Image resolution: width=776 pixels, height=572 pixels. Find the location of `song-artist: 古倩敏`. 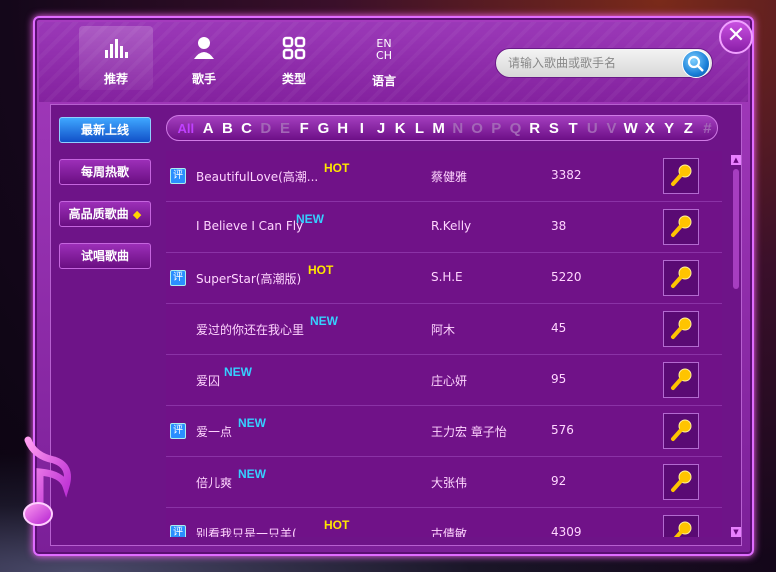

song-artist: 古倩敏 is located at coordinates (449, 532).